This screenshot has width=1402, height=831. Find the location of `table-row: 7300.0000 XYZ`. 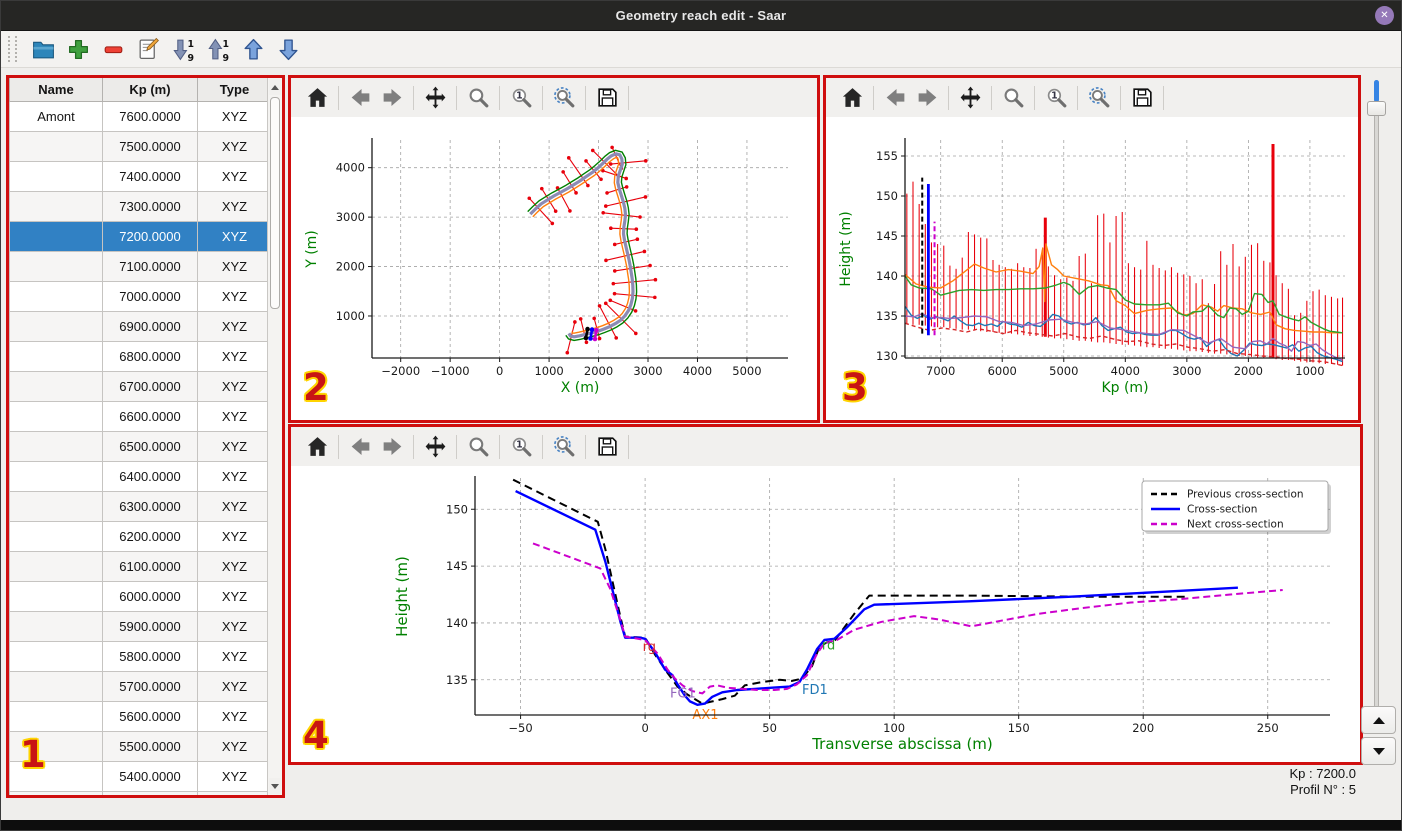

table-row: 7300.0000 XYZ is located at coordinates (140, 206).